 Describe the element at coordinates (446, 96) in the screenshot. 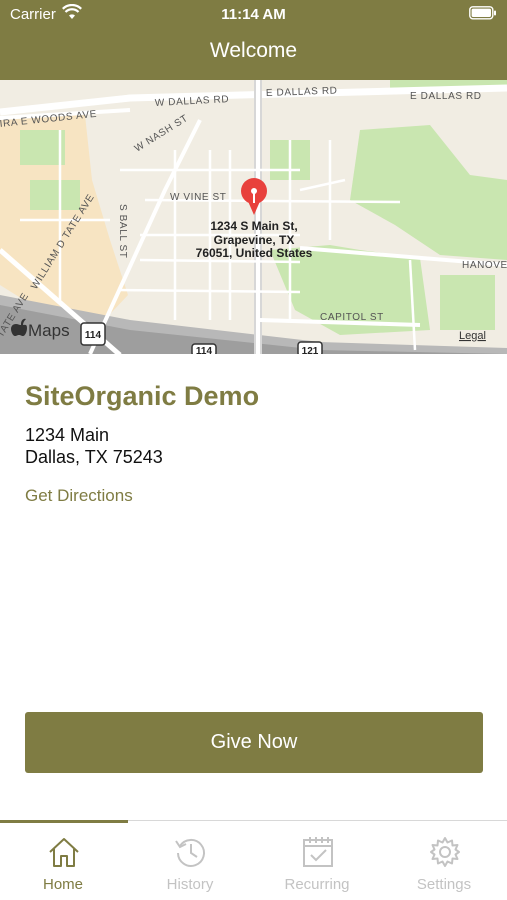

I see `street-label: E DALLAS RD` at that location.